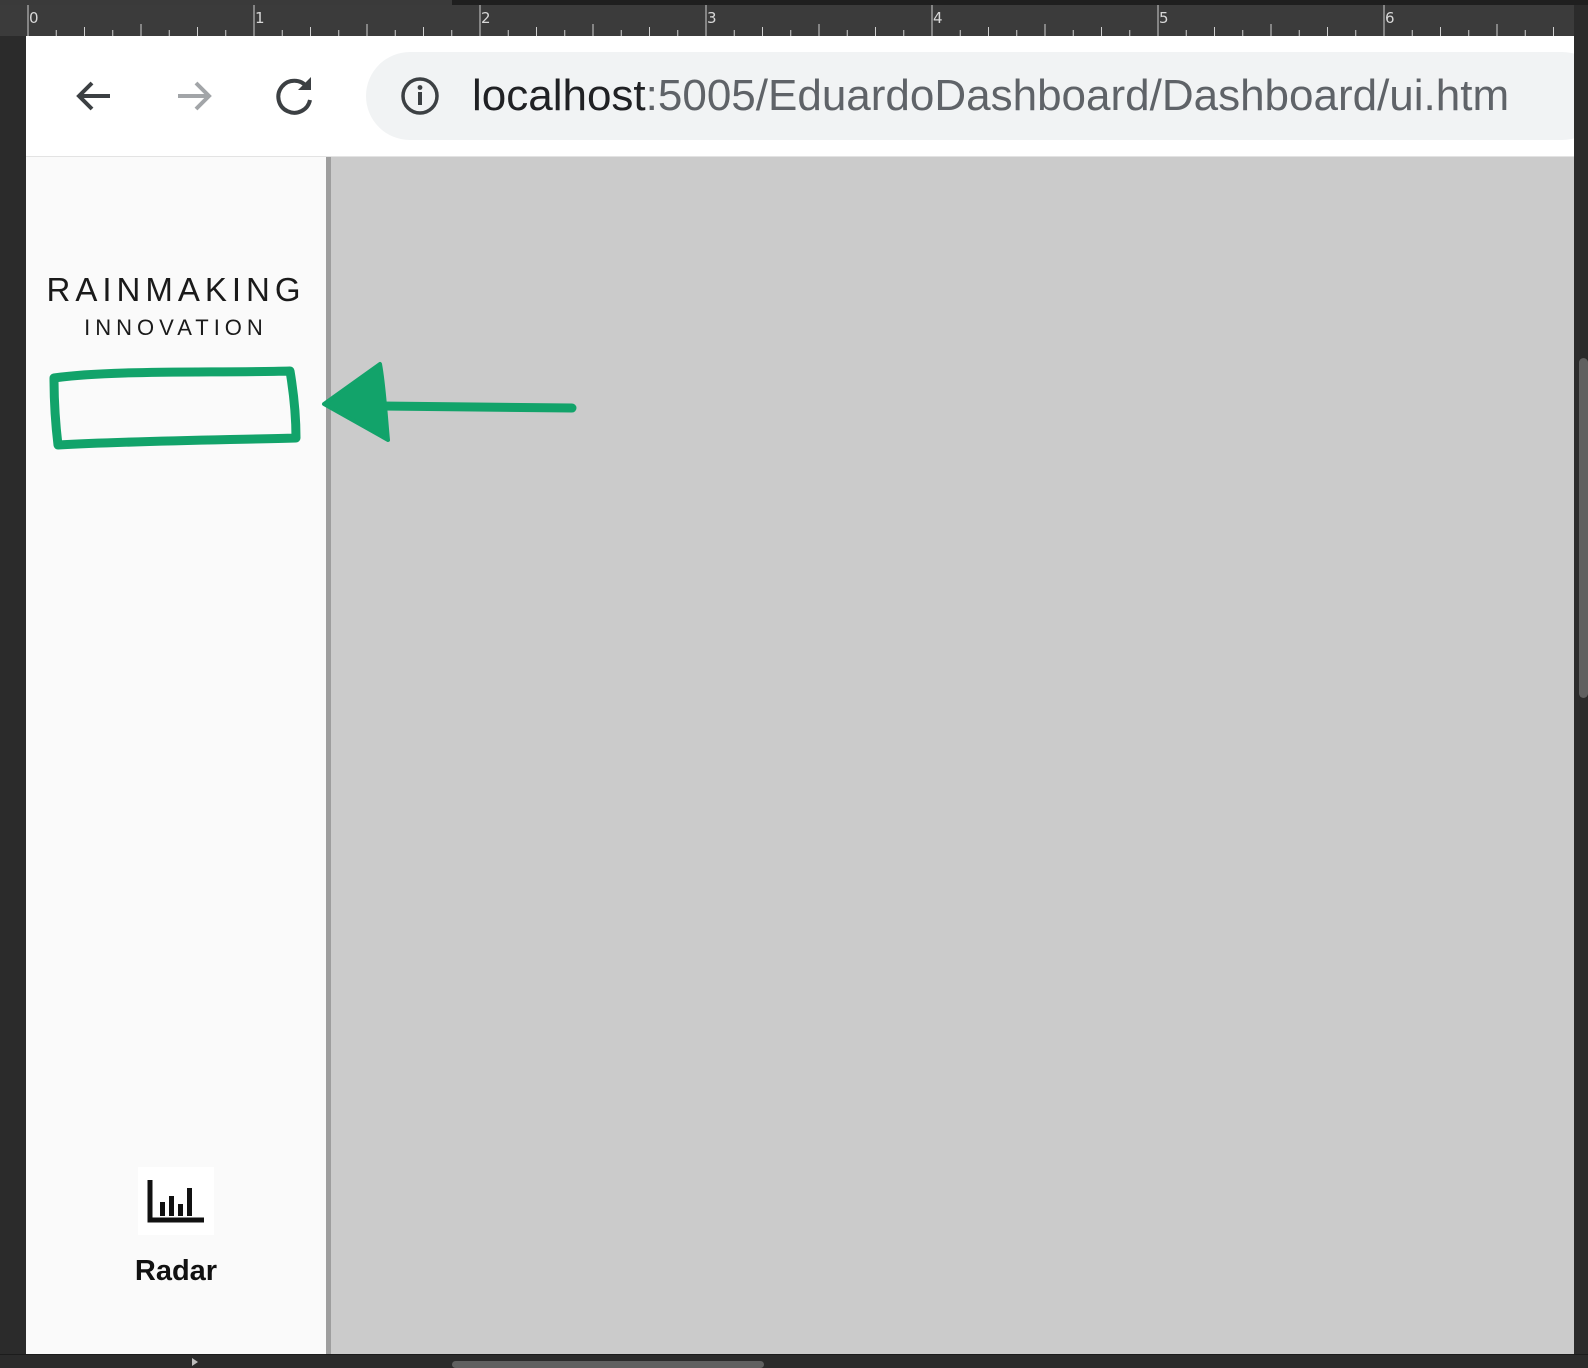 This screenshot has width=1588, height=1368. I want to click on left-gutter, so click(13, 695).